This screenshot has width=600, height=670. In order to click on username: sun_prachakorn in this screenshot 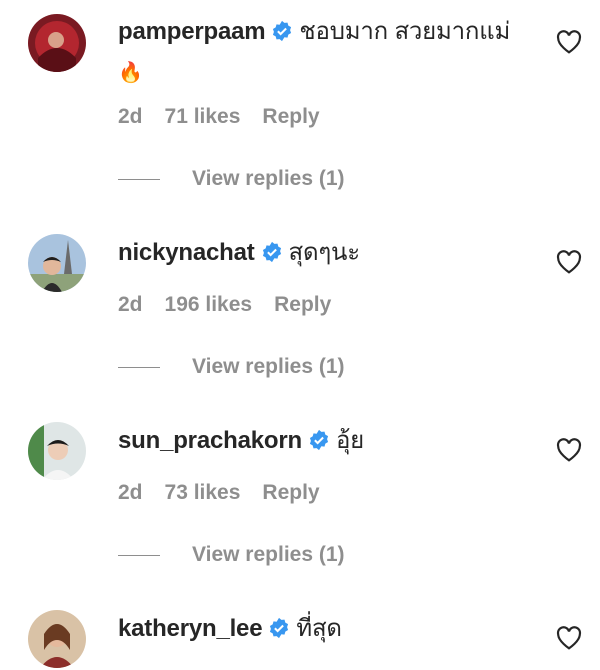, I will do `click(210, 440)`.